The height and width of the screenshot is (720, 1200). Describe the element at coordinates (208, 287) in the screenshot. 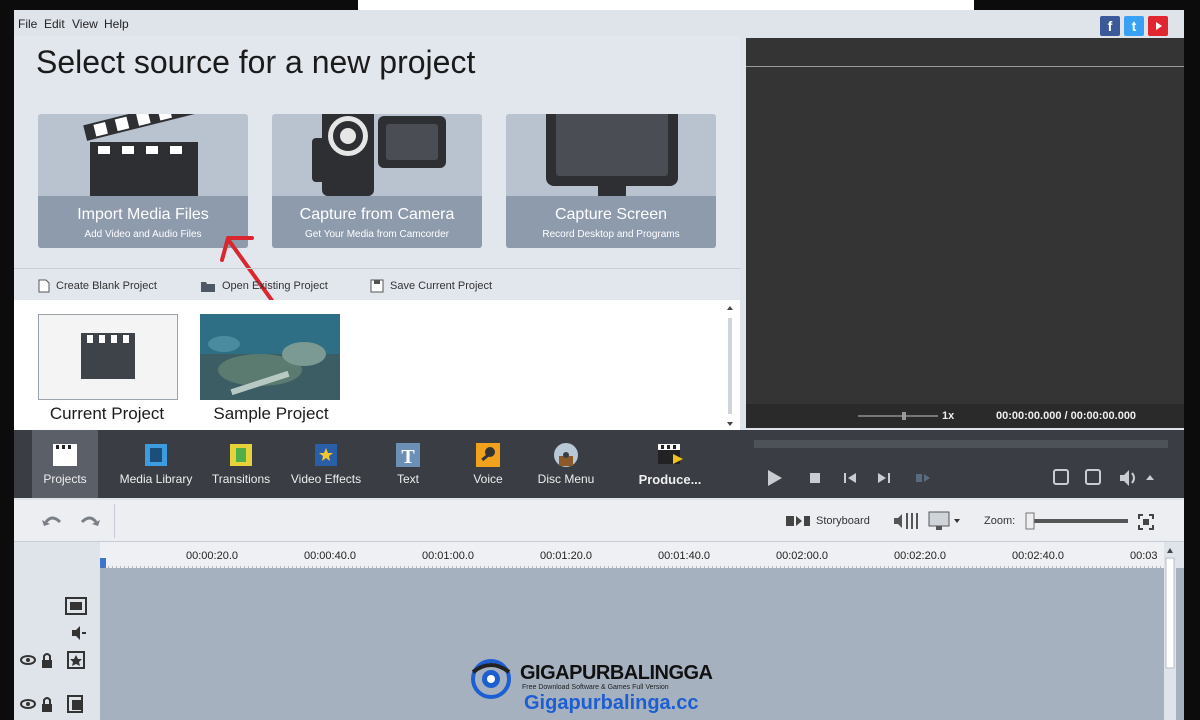

I see `folder-icon` at that location.